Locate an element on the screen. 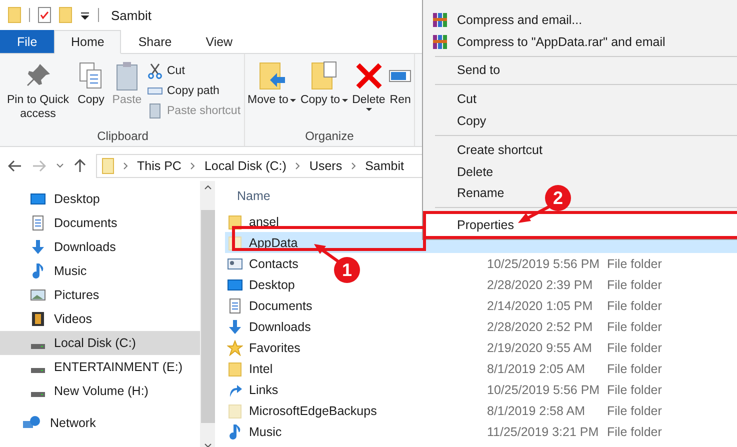 The height and width of the screenshot is (447, 737). date-cell-text: 2/14/2020 1:05 PM is located at coordinates (540, 305).